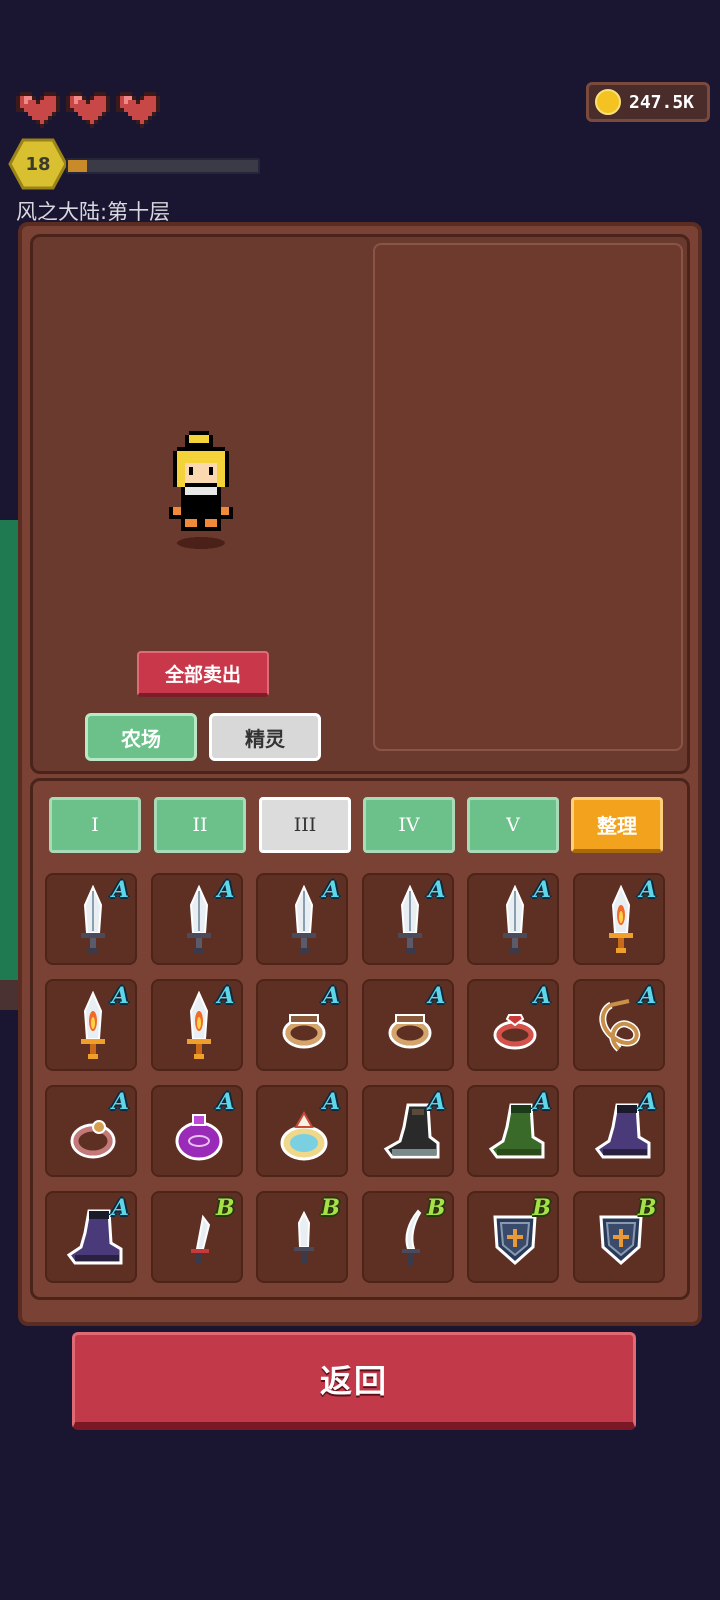 Image resolution: width=720 pixels, height=1600 pixels. Describe the element at coordinates (617, 825) in the screenshot. I see `sort-button: 整理` at that location.